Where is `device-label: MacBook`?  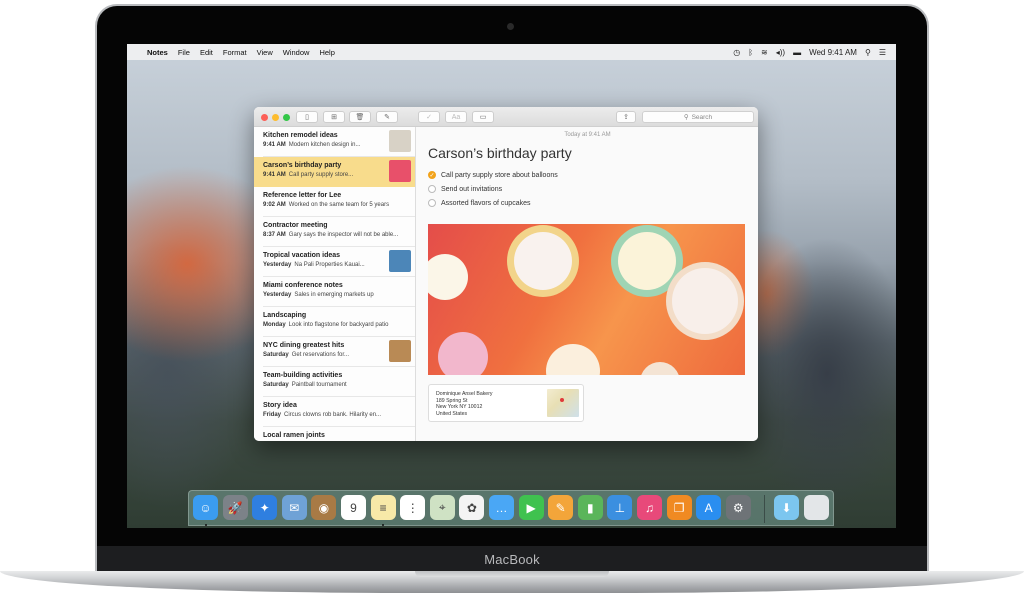 device-label: MacBook is located at coordinates (512, 559).